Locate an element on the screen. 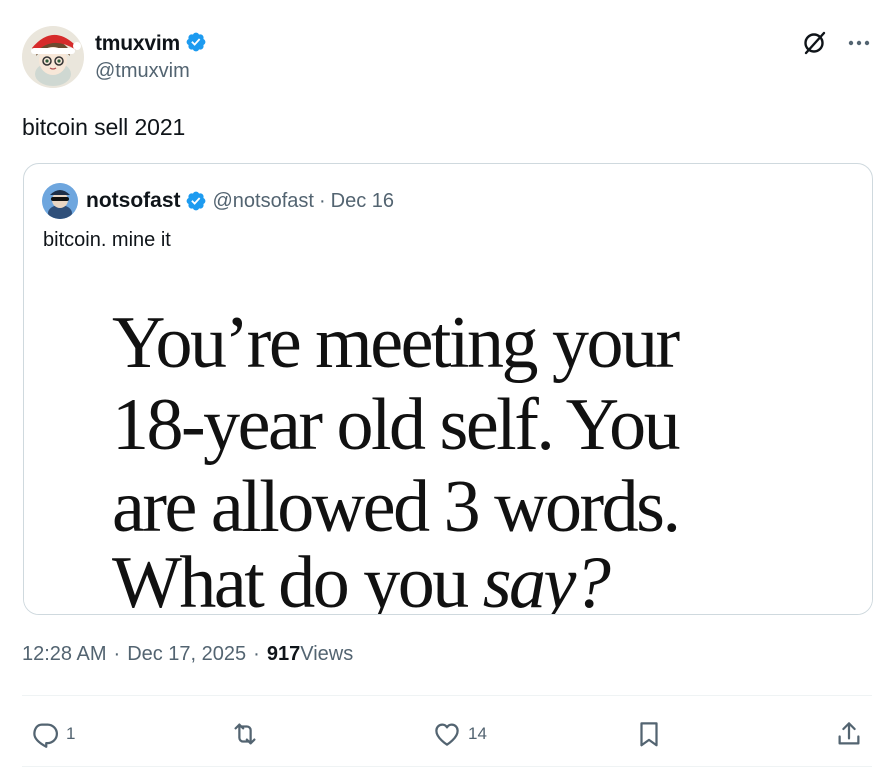  tweet-meta: 12:28 AM · Dec 17, 2025 · 917 Views is located at coordinates (187, 654).